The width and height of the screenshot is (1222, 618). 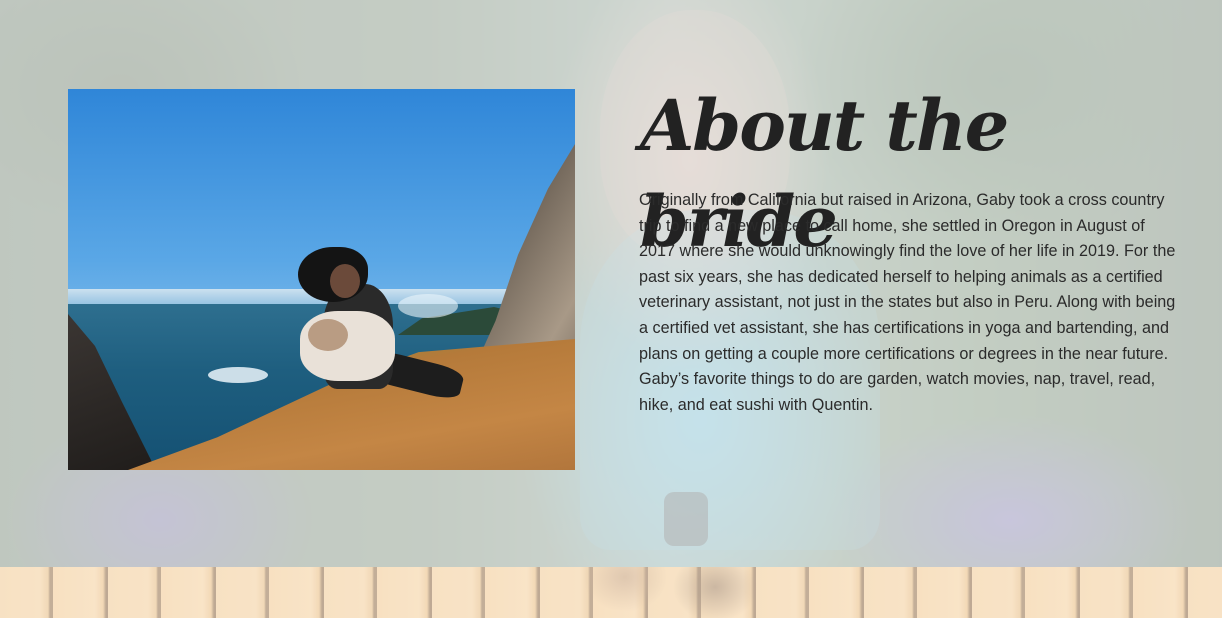 I want to click on next-section-overlay, so click(x=611, y=592).